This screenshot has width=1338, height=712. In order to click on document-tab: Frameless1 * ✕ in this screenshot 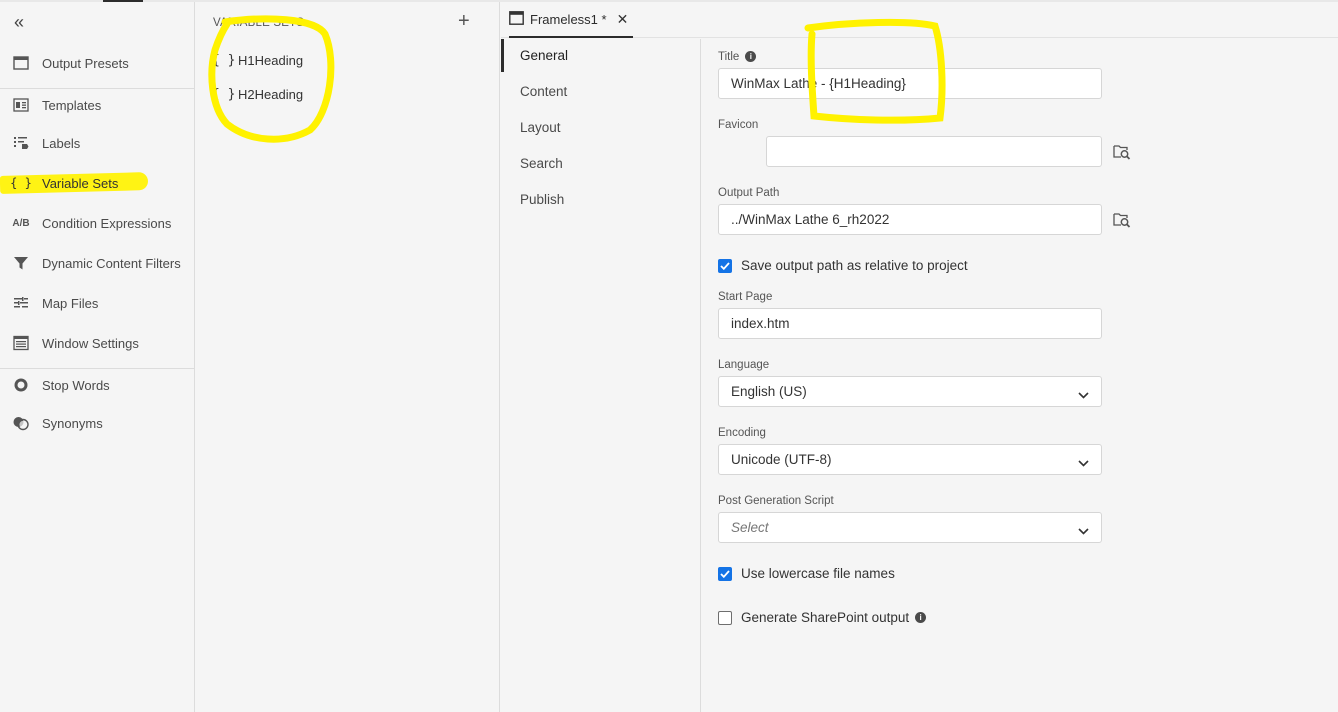, I will do `click(571, 20)`.